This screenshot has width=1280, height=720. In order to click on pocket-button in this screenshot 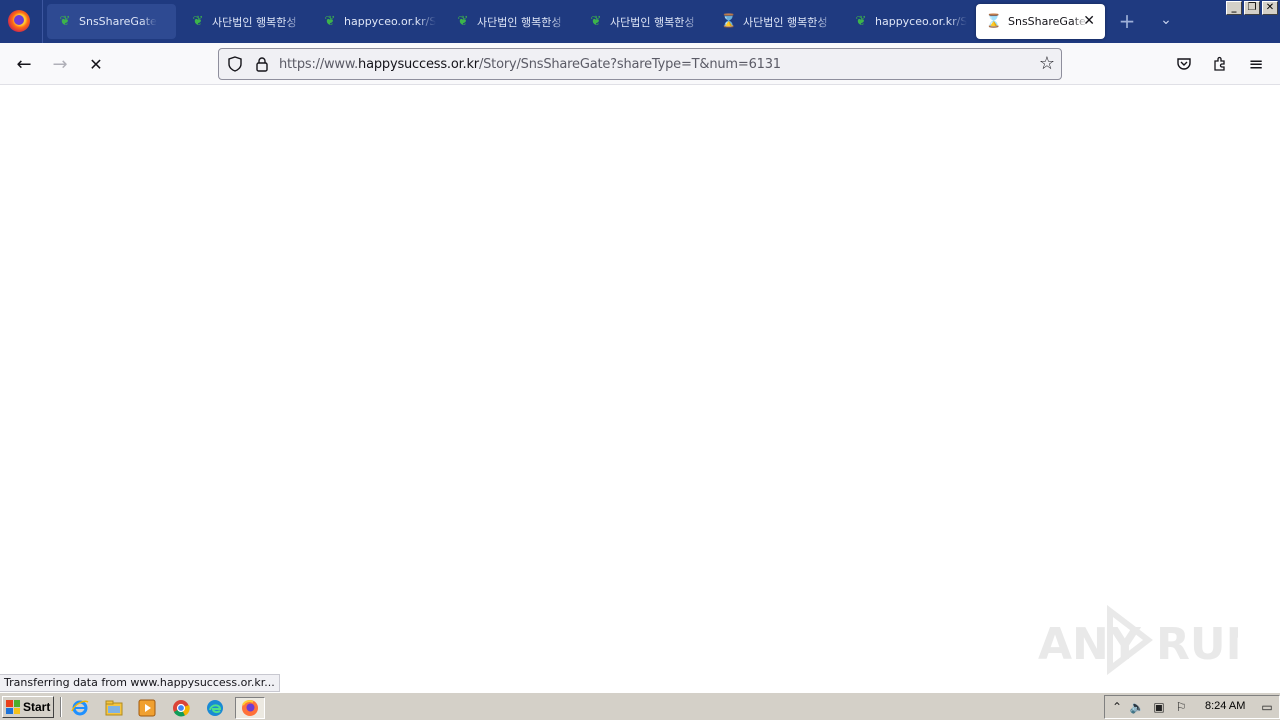, I will do `click(1184, 64)`.